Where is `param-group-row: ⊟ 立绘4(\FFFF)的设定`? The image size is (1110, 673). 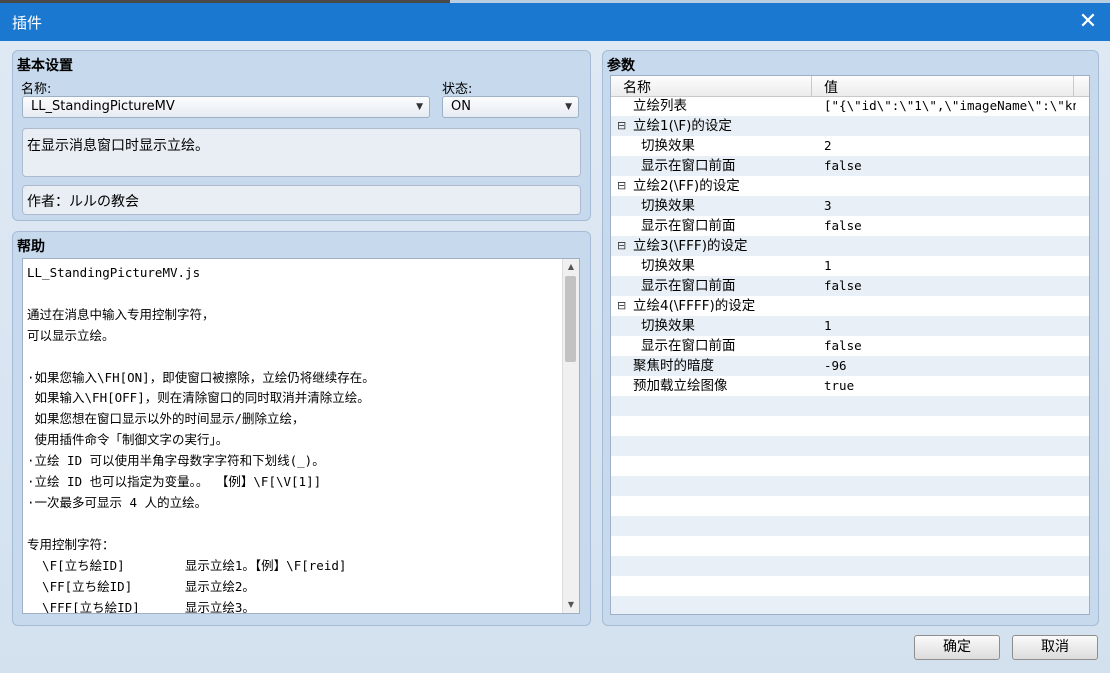
param-group-row: ⊟ 立绘4(\FFFF)的设定 is located at coordinates (850, 306).